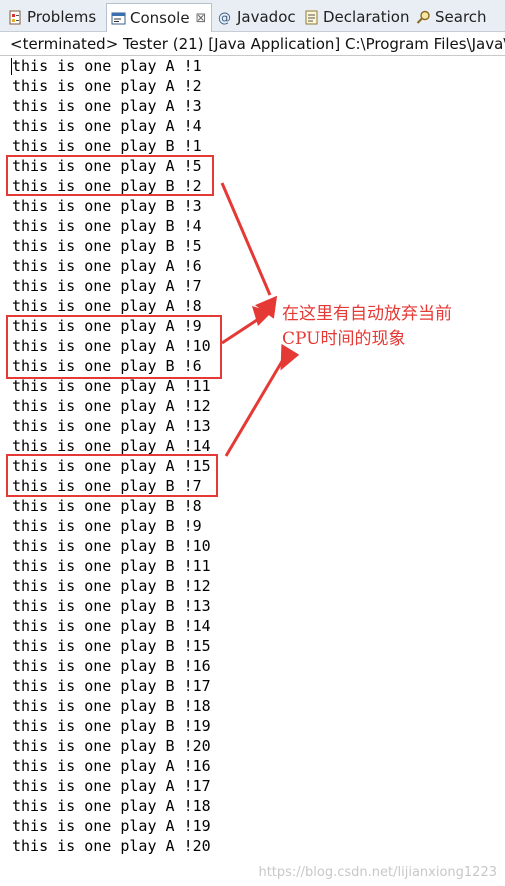 This screenshot has width=505, height=886. Describe the element at coordinates (107, 226) in the screenshot. I see `console-line: this is one play B !4` at that location.